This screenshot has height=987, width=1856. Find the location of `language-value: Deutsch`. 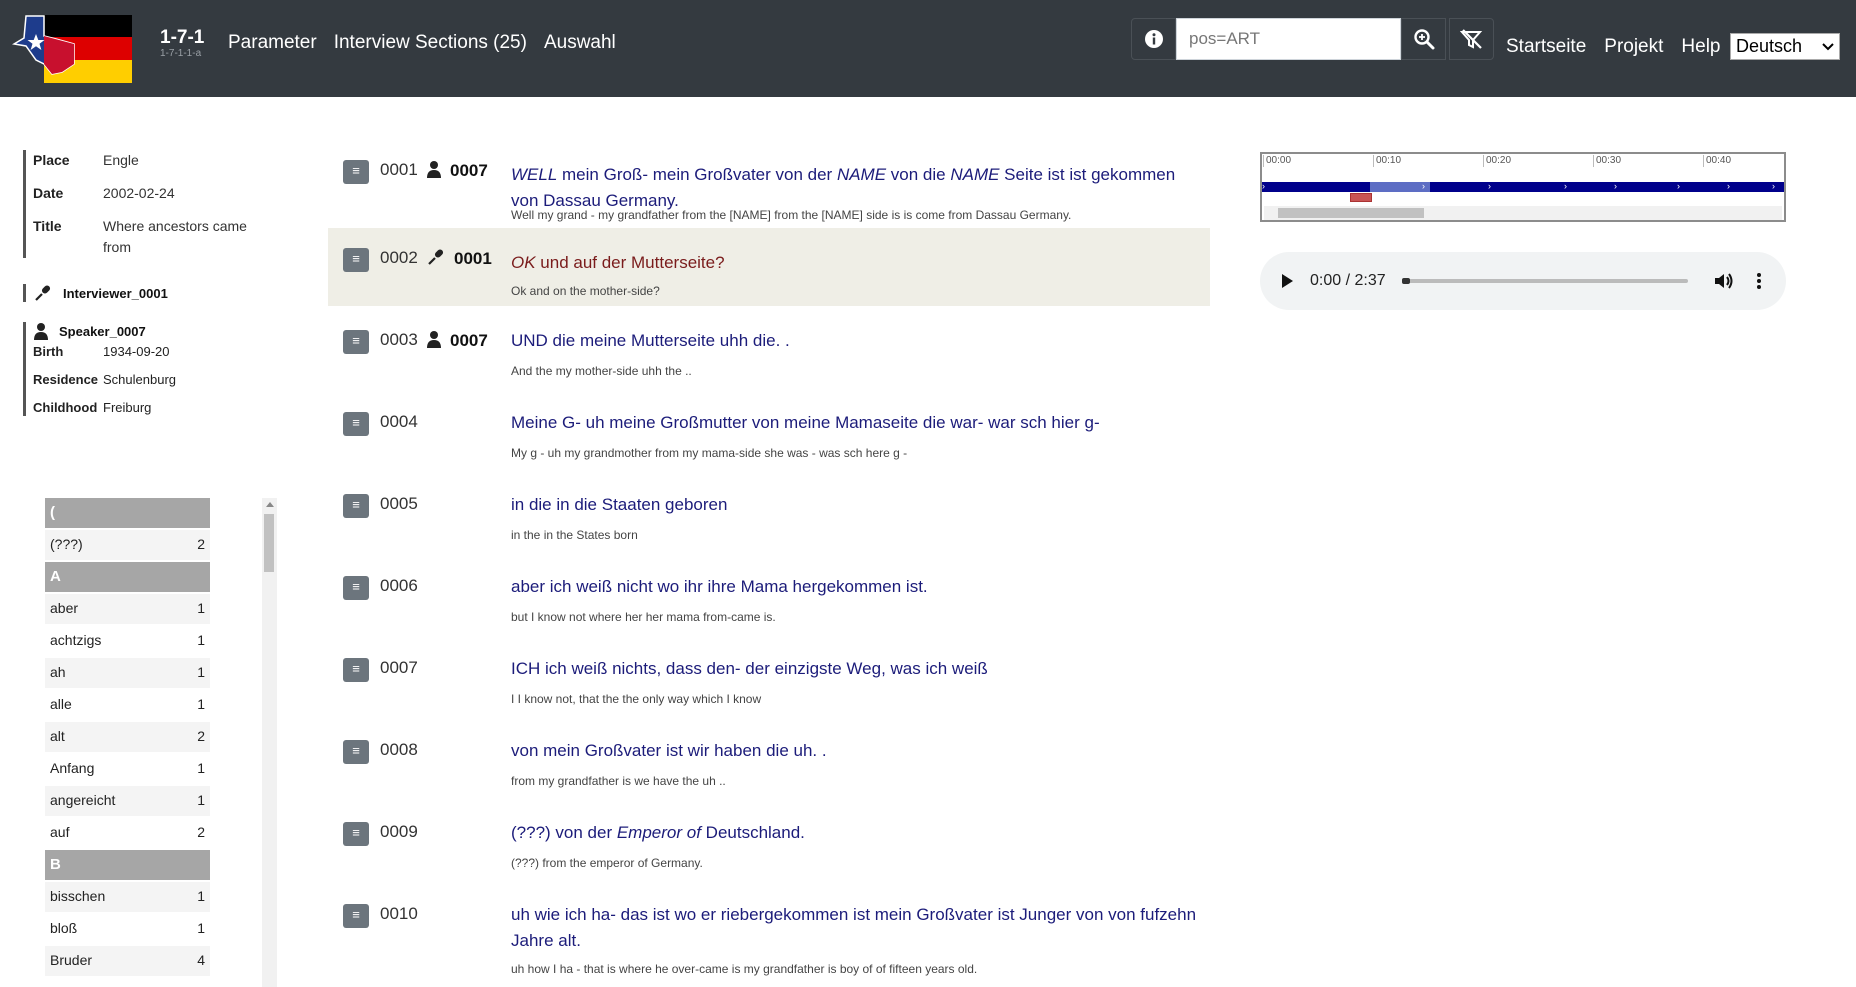

language-value: Deutsch is located at coordinates (1769, 46).